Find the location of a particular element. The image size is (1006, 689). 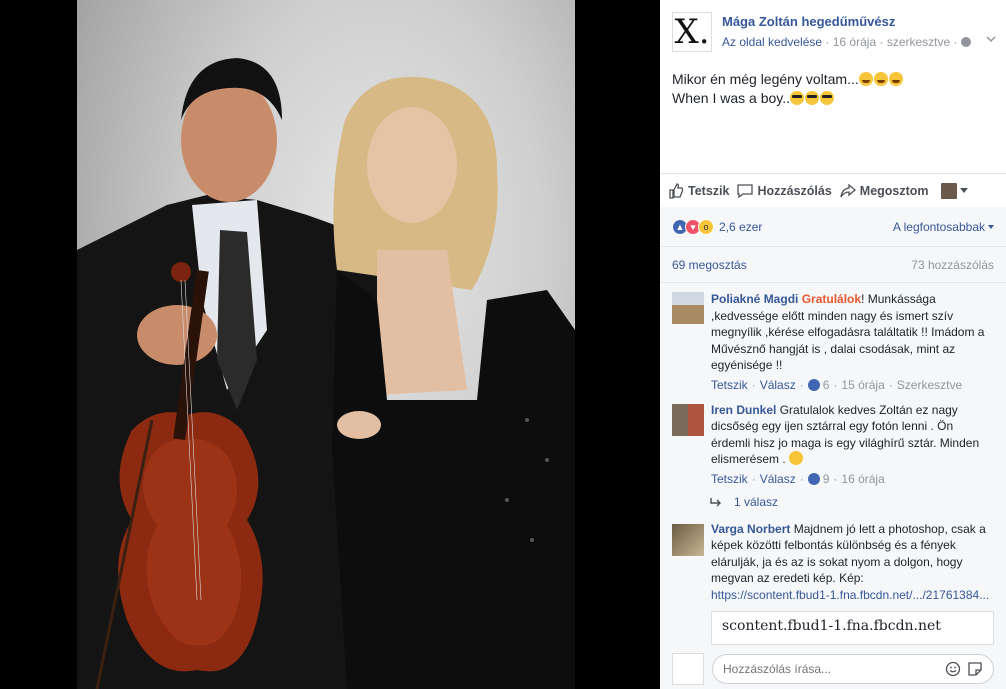

page-name-link: Mága Zoltán hegedűművész is located at coordinates (808, 21).